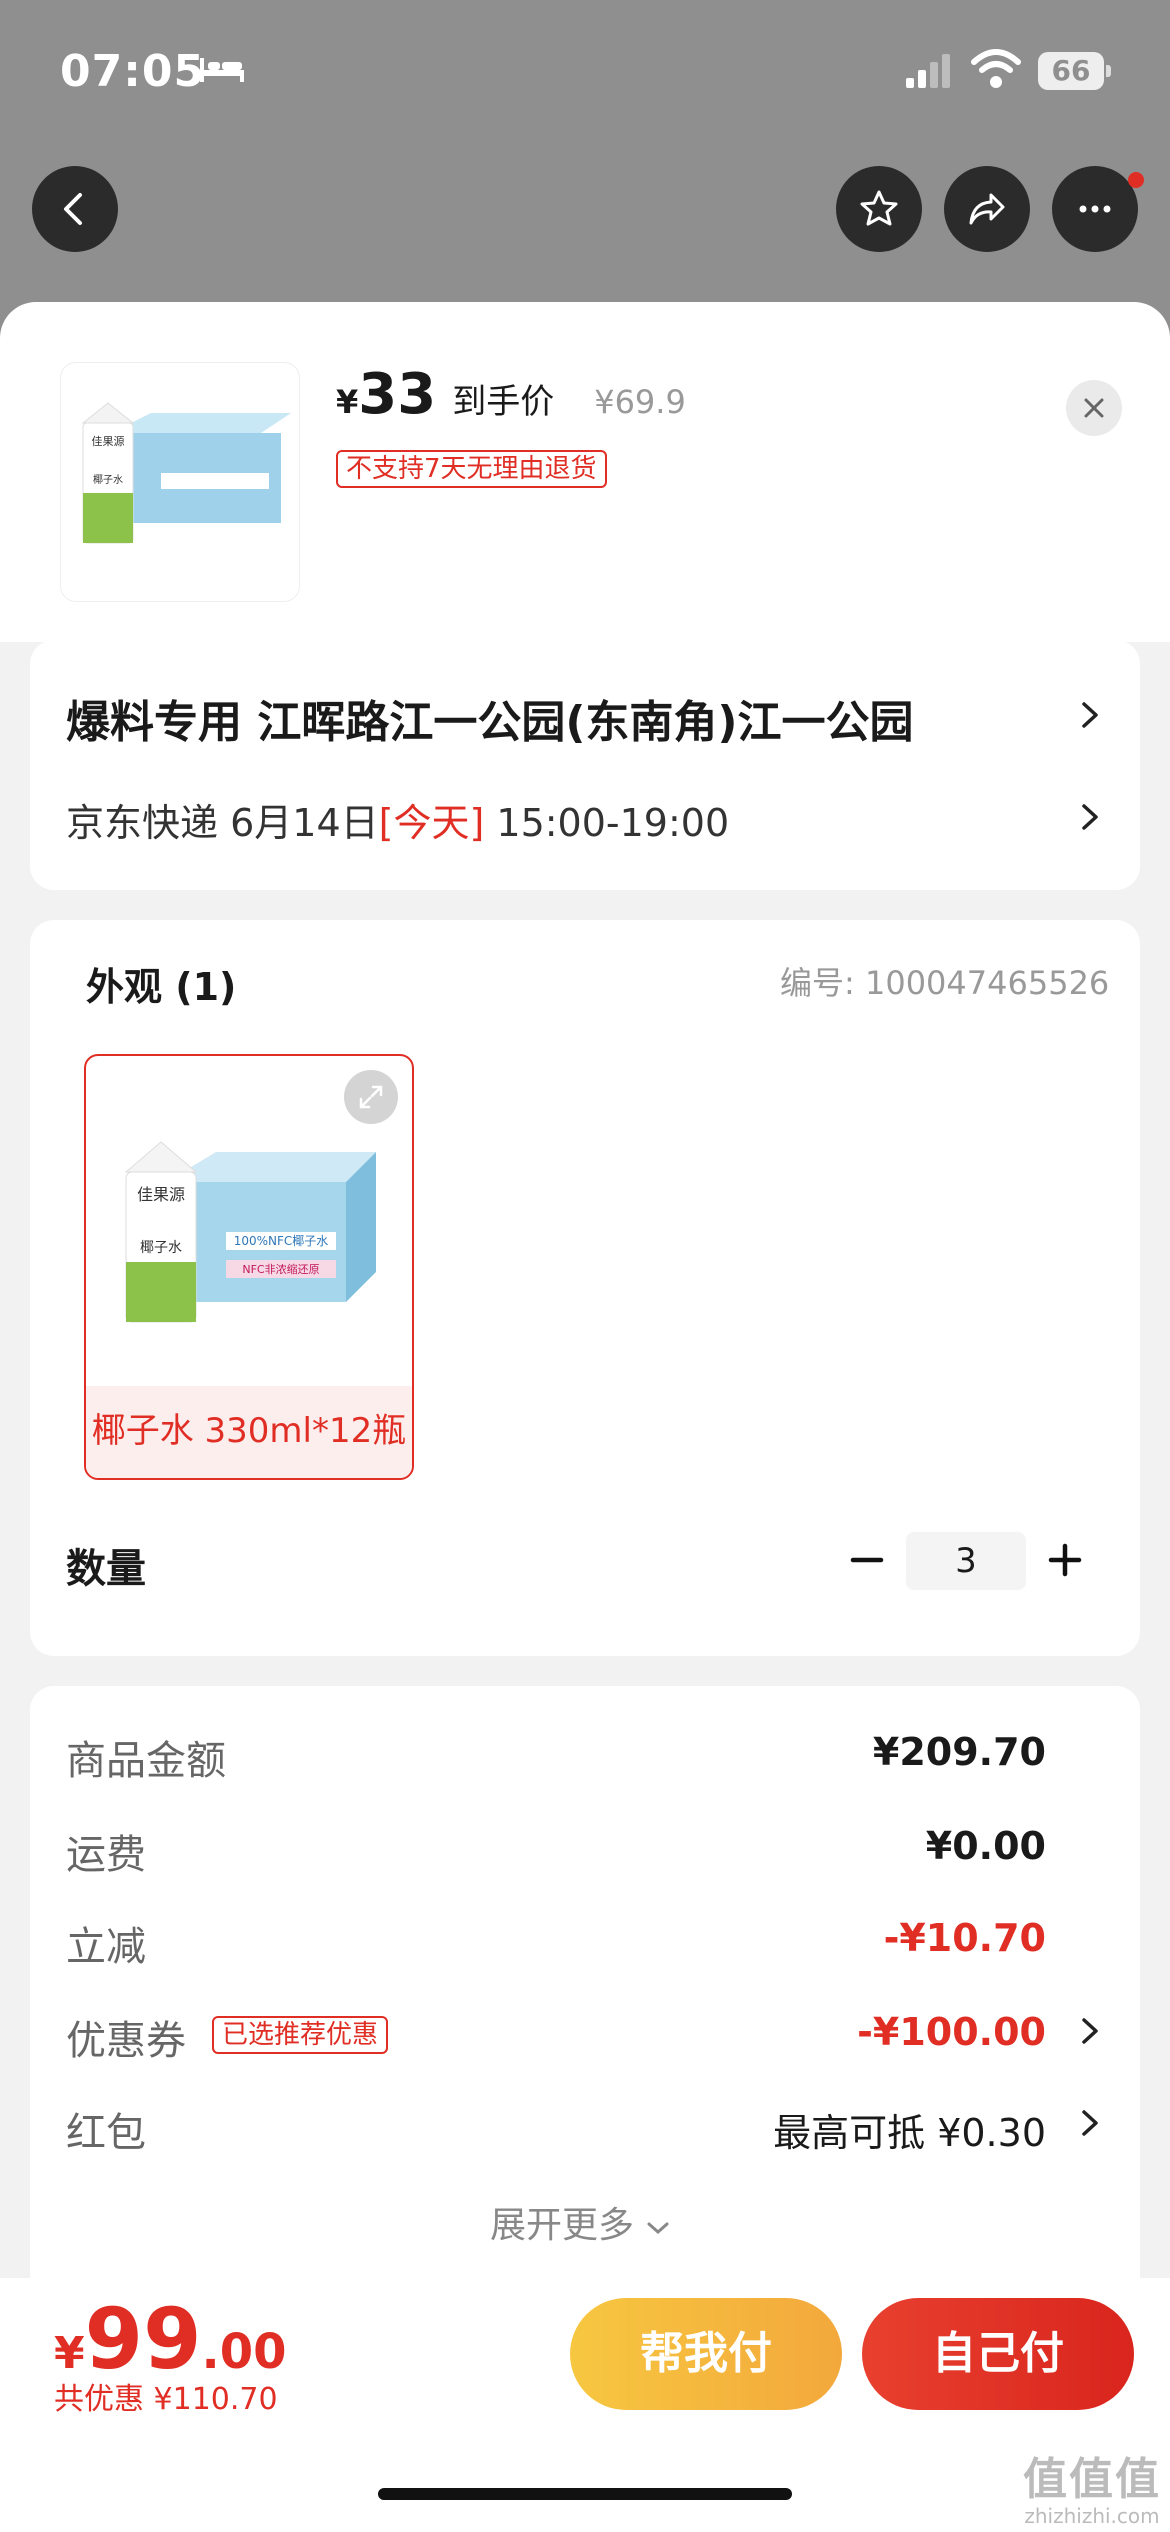 The image size is (1170, 2532). I want to click on total-decimal: .00, so click(244, 2352).